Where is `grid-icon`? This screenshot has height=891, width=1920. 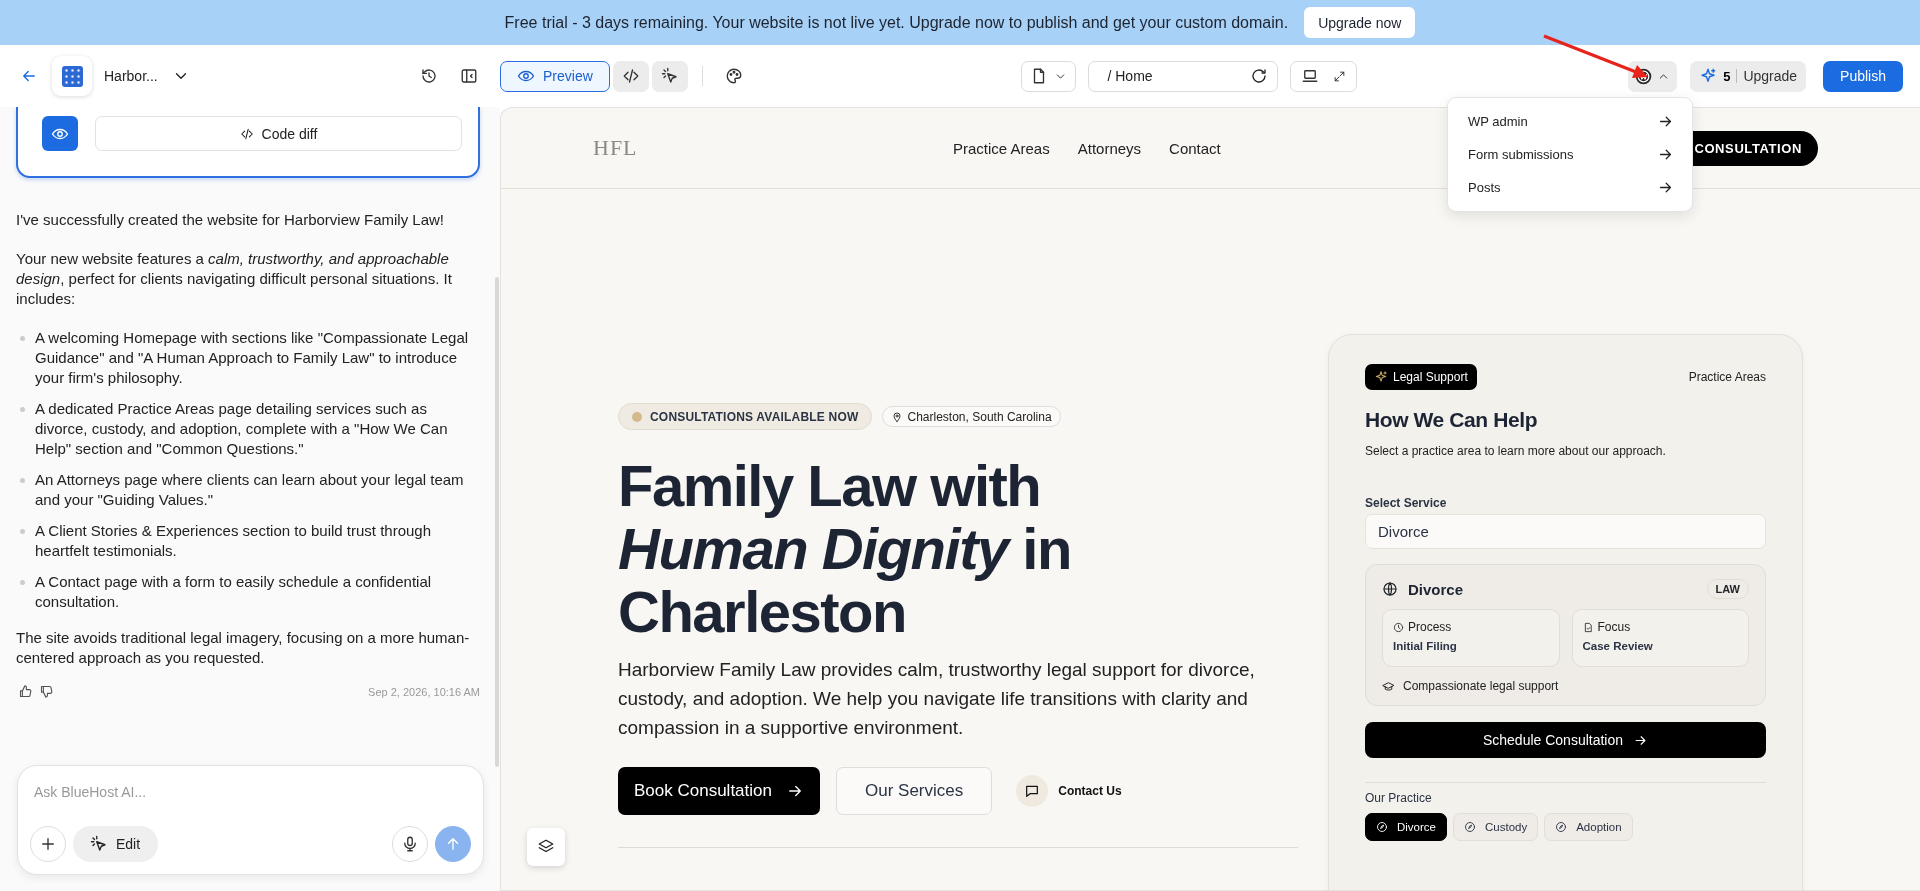 grid-icon is located at coordinates (72, 76).